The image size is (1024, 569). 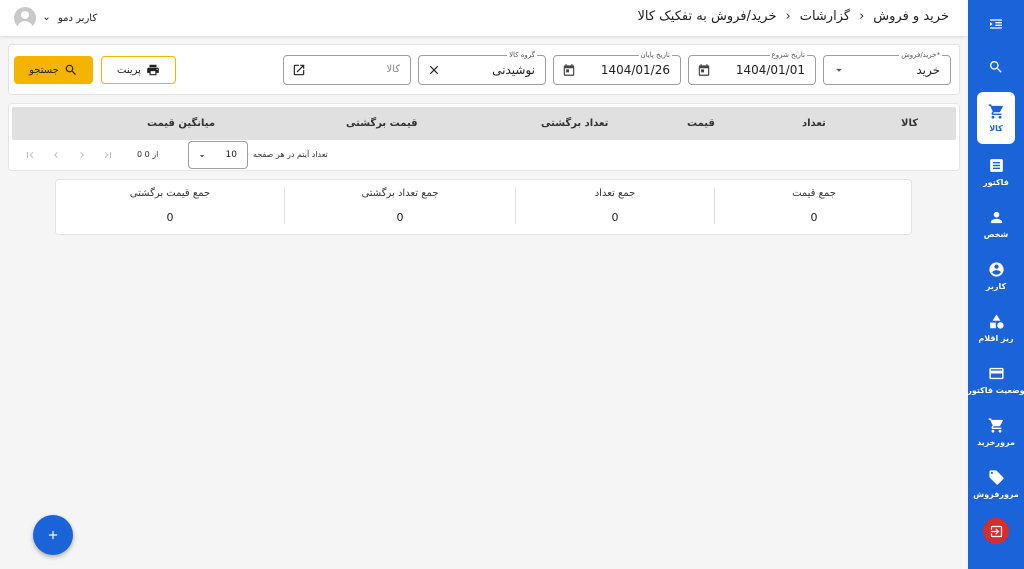 What do you see at coordinates (108, 155) in the screenshot?
I see `last-page-icon` at bounding box center [108, 155].